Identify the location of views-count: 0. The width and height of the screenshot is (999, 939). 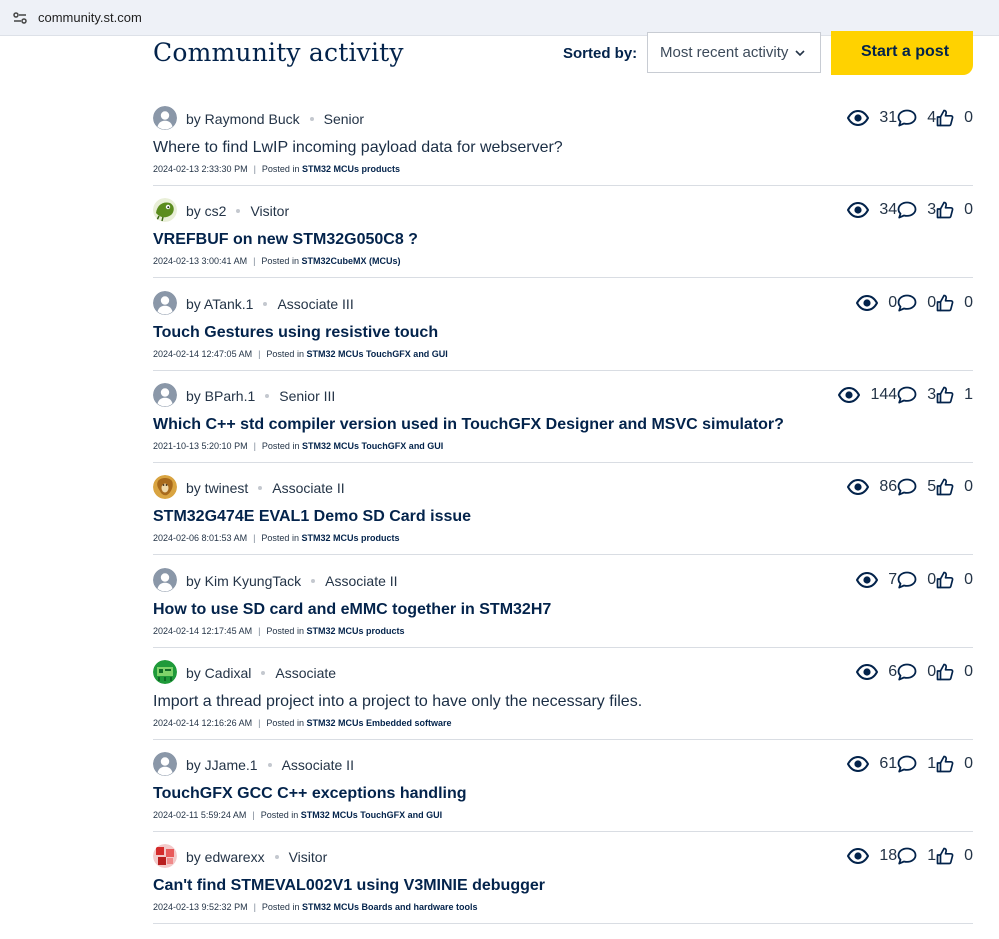
(893, 302).